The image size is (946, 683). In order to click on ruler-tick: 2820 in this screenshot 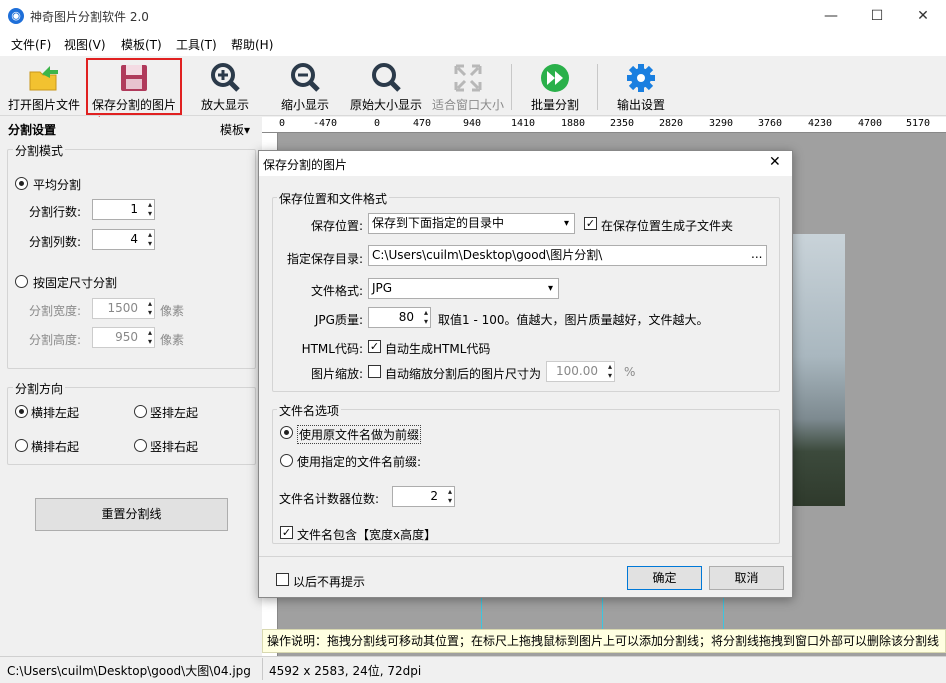, I will do `click(671, 123)`.